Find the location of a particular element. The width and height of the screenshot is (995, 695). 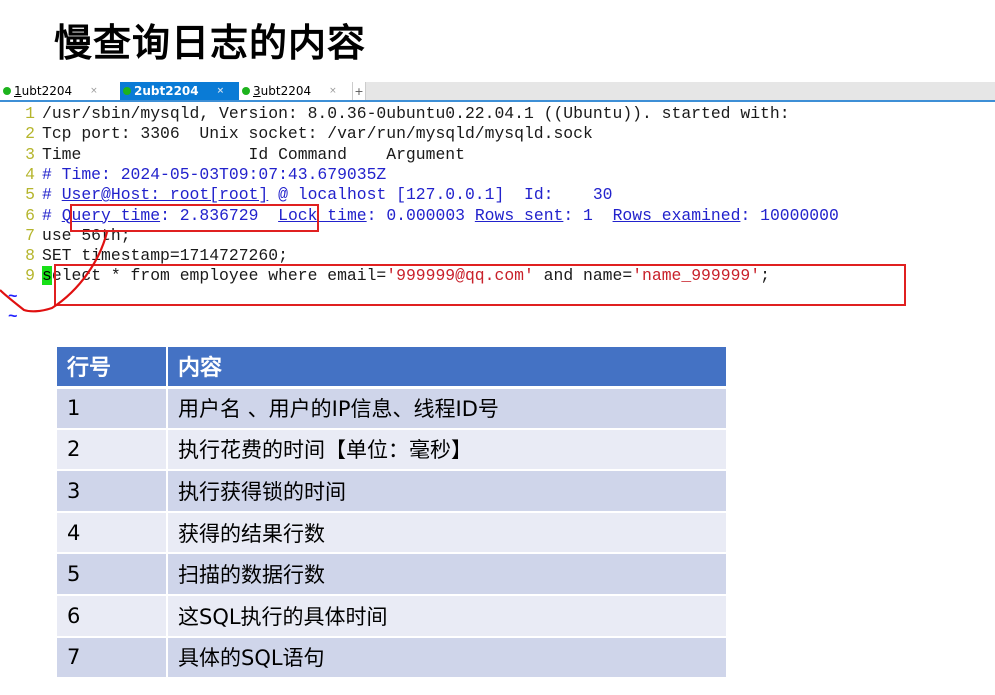

terminal-line: 3 Time Id Command Argument is located at coordinates (232, 155).